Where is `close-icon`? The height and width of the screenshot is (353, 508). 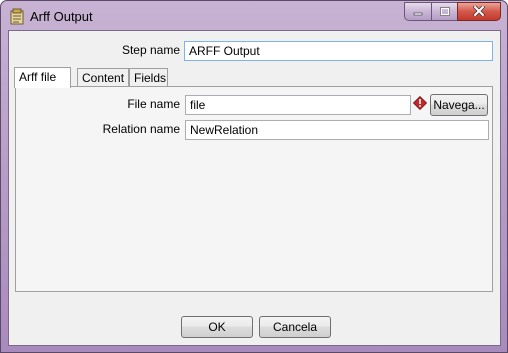
close-icon is located at coordinates (479, 11).